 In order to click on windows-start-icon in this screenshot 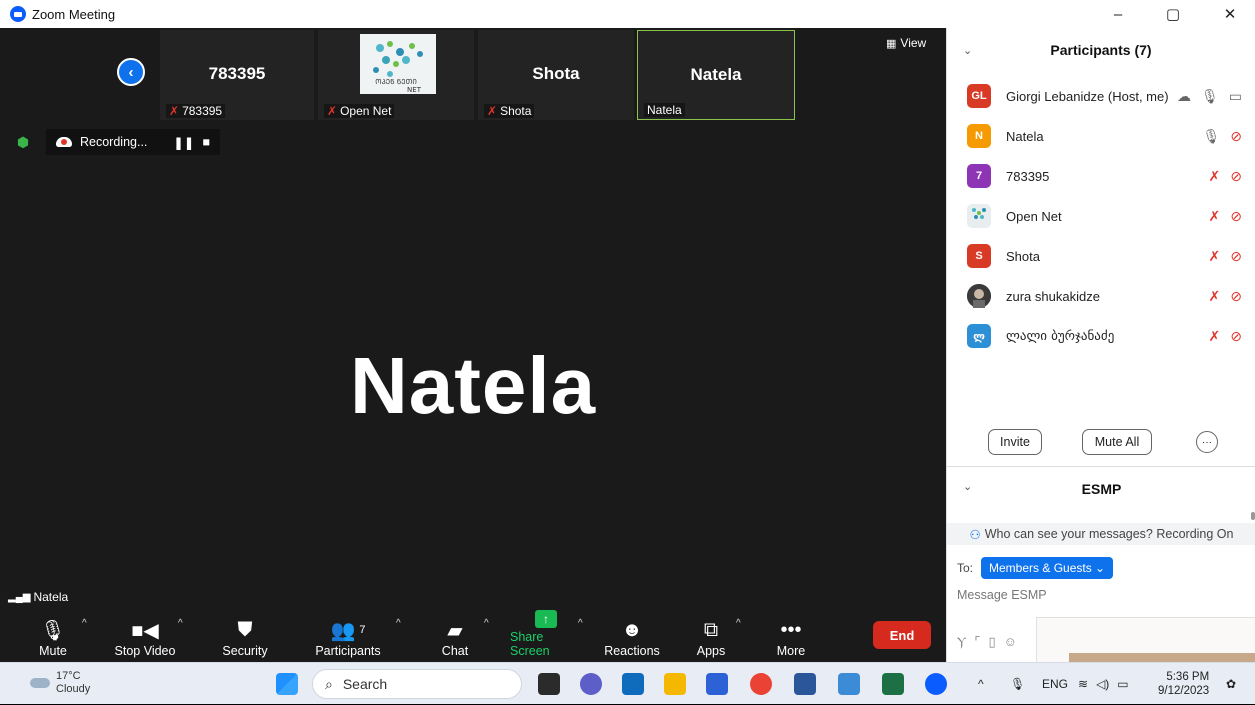, I will do `click(287, 684)`.